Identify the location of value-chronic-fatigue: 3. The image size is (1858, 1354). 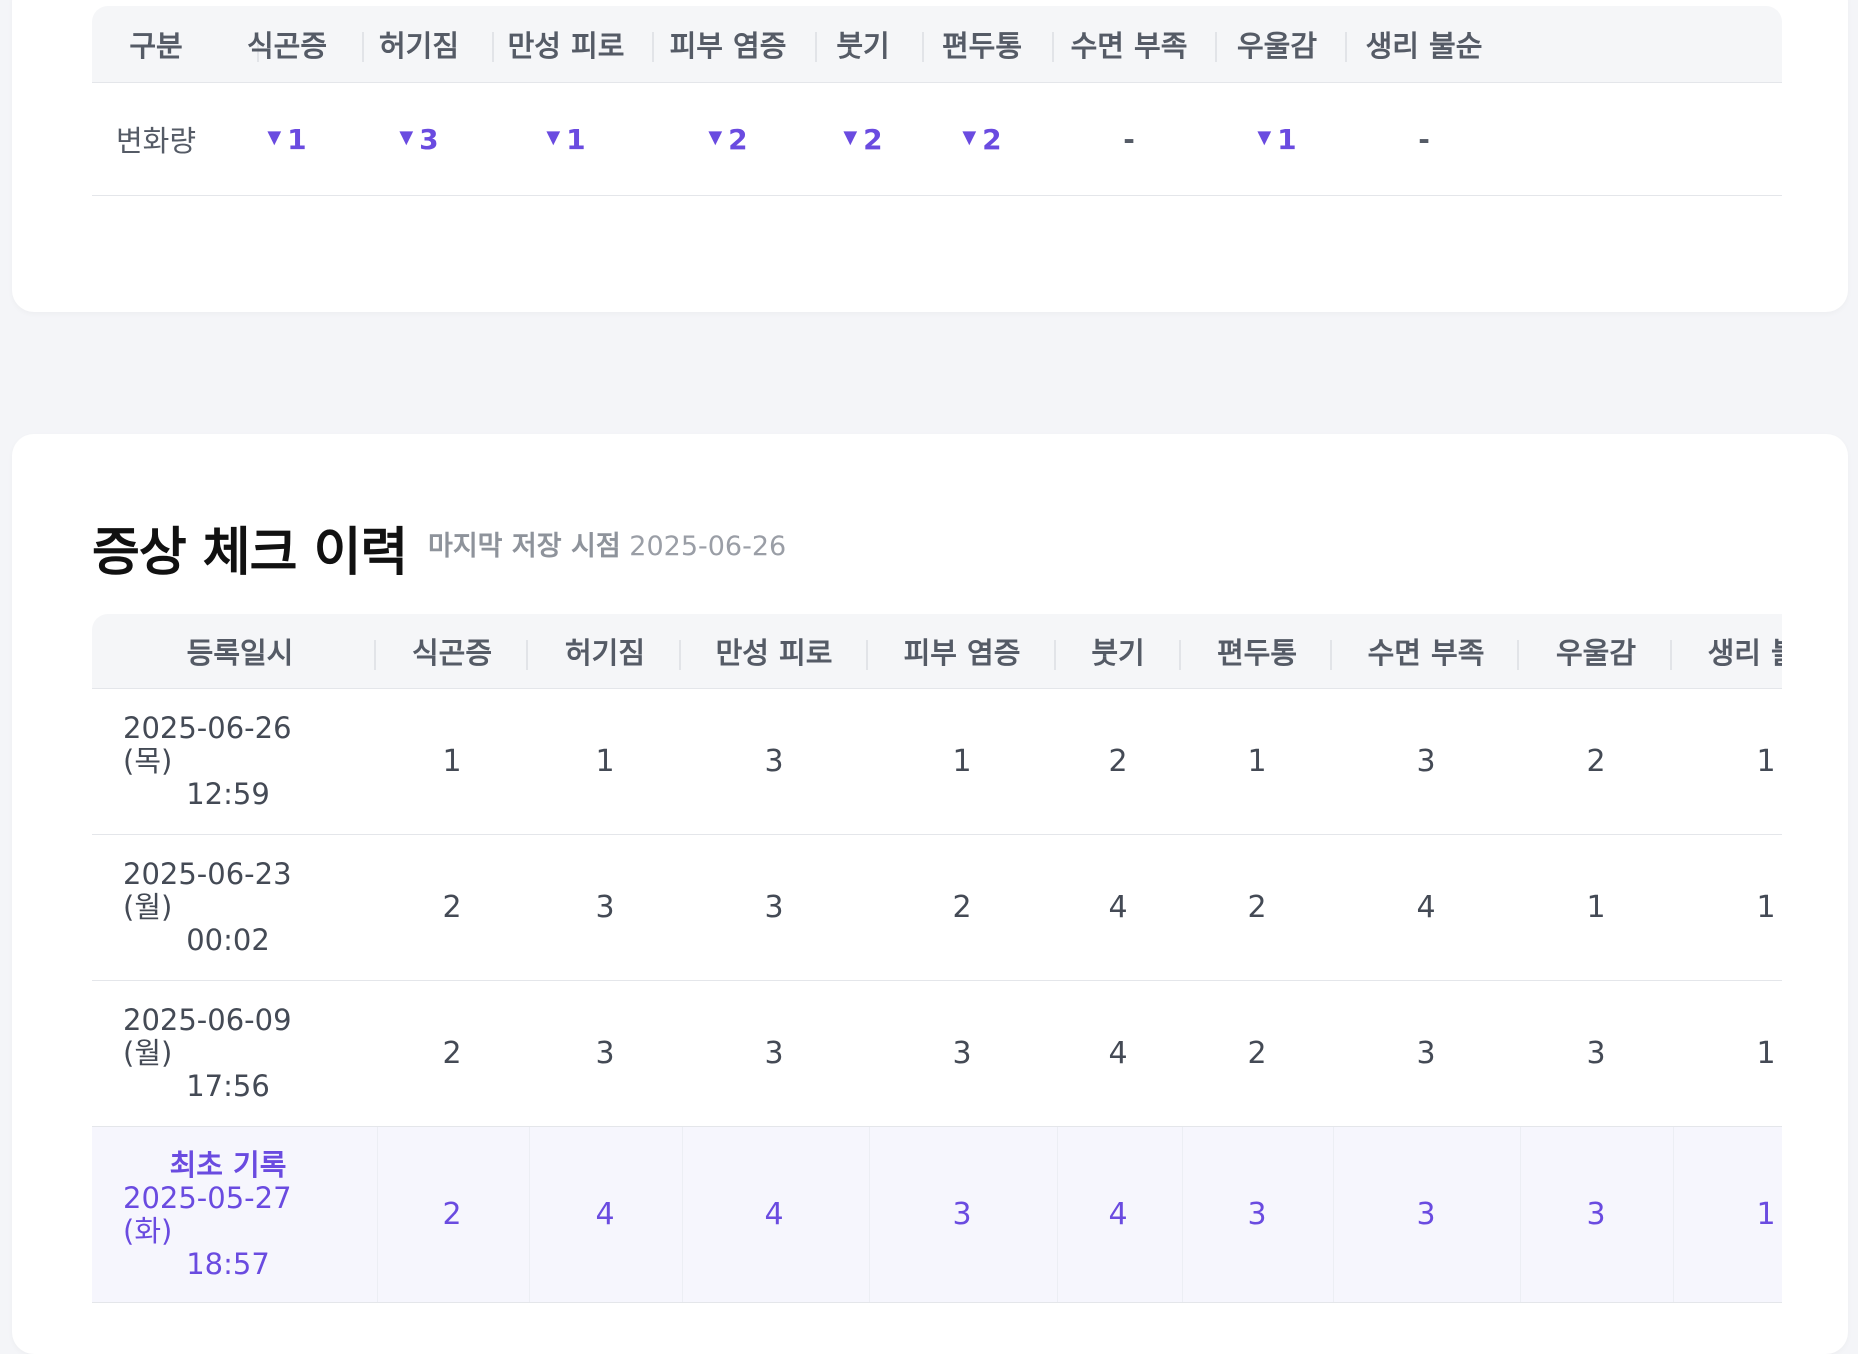
(774, 761).